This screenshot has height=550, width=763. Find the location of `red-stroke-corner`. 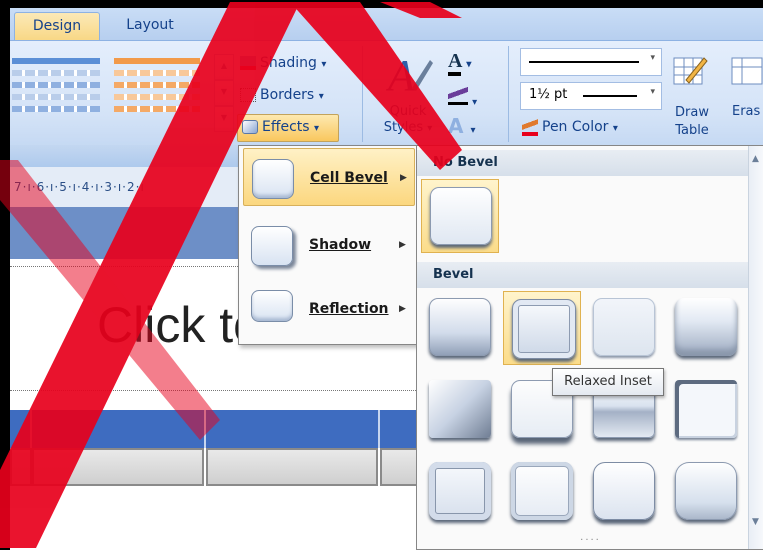

red-stroke-corner is located at coordinates (421, 10).